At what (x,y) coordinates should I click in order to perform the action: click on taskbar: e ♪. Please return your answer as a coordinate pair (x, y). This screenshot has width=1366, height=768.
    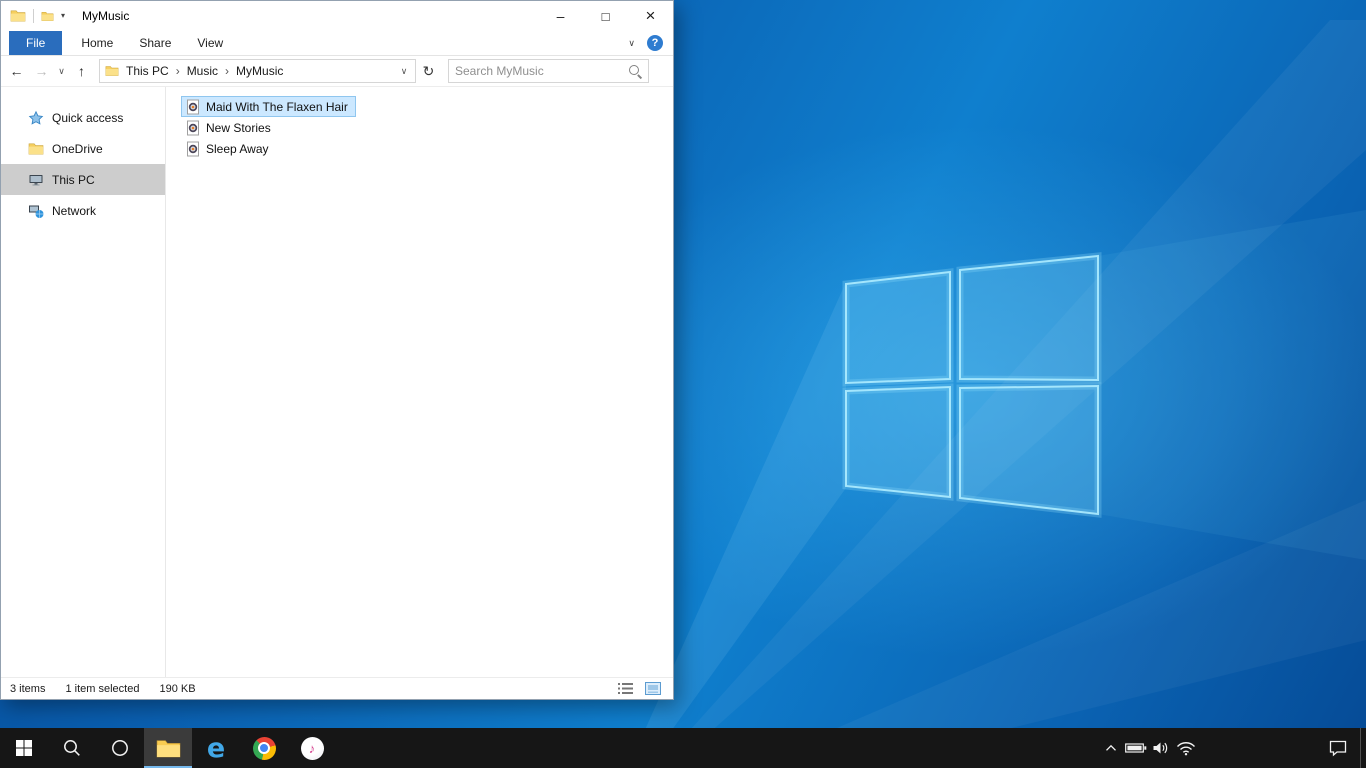
    Looking at the image, I should click on (683, 748).